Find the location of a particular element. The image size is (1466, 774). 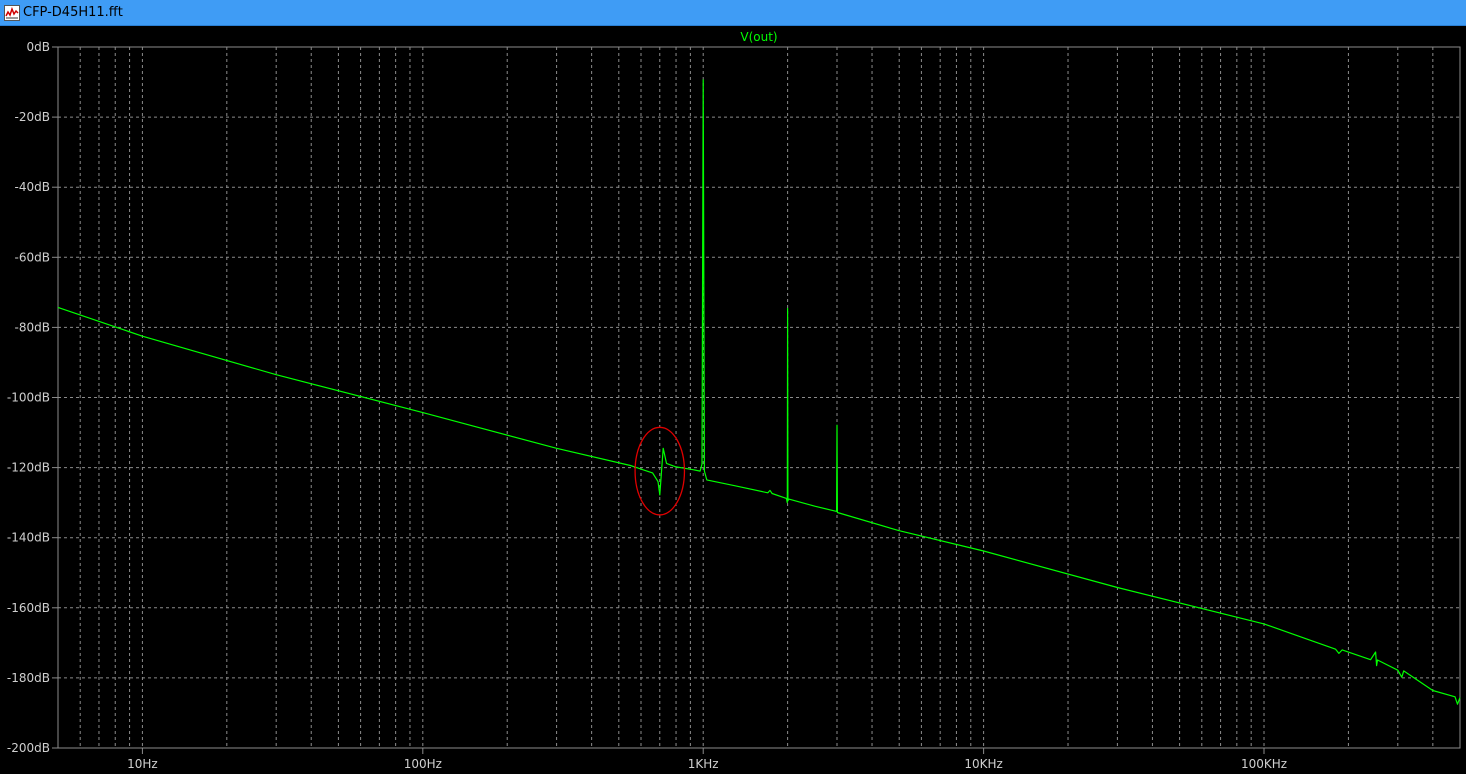

window-title: CFP-D45H11.fft is located at coordinates (73, 12).